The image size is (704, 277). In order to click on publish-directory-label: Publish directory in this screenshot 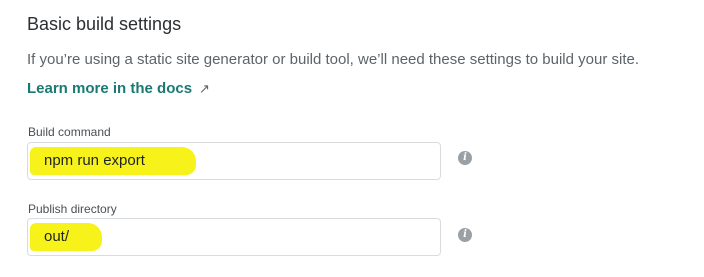, I will do `click(72, 209)`.